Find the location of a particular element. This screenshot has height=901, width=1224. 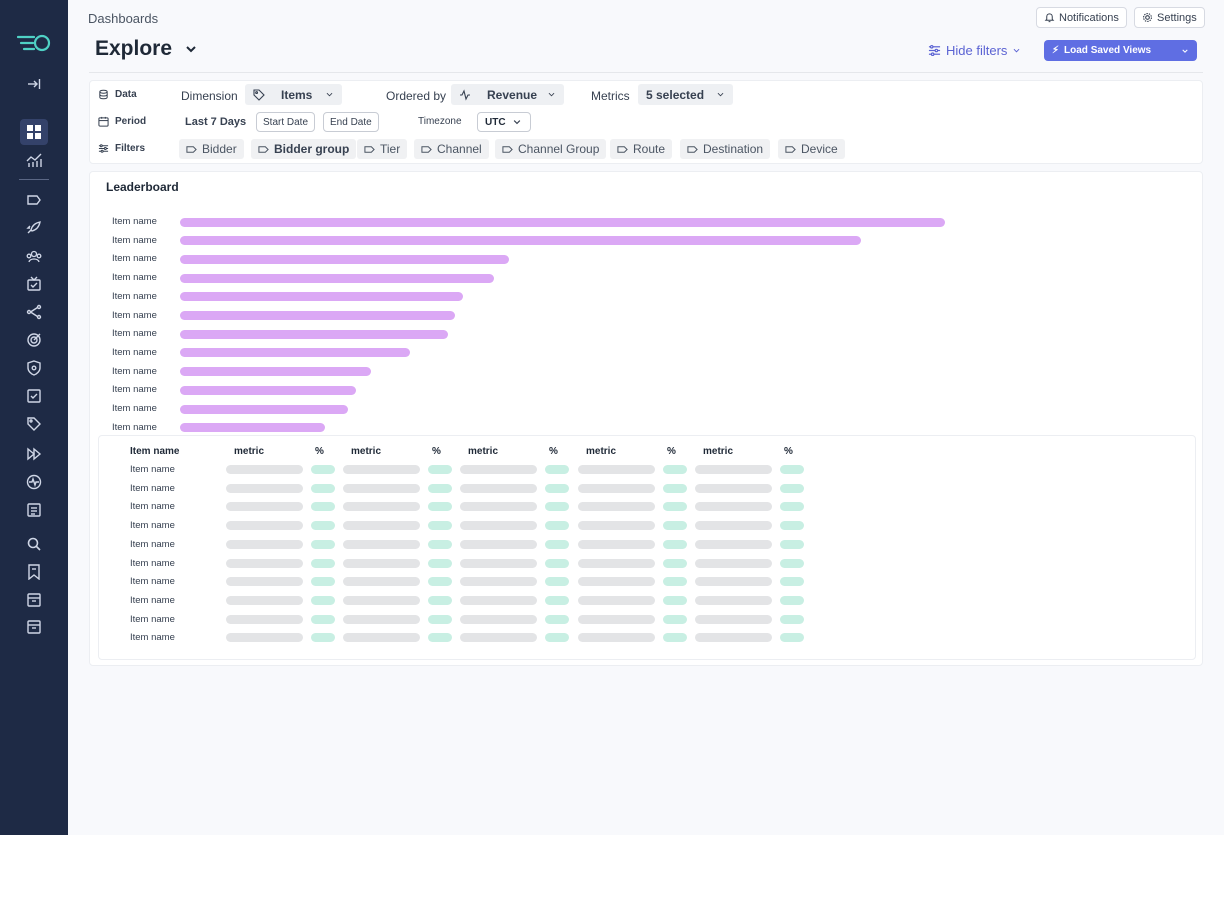

logo is located at coordinates (34, 43).